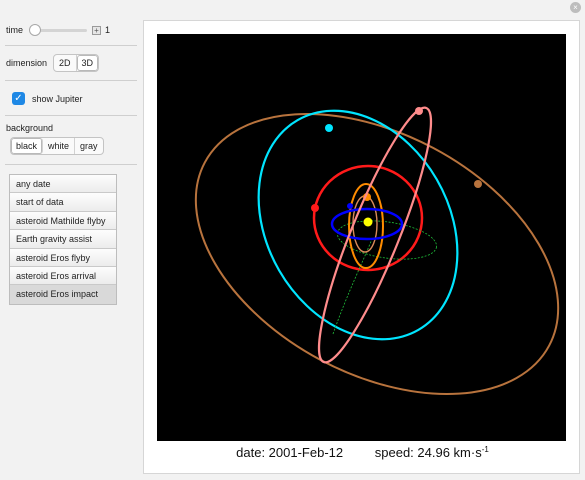 The height and width of the screenshot is (480, 585). Describe the element at coordinates (290, 453) in the screenshot. I see `date-readout: date: 2001-Feb-12` at that location.